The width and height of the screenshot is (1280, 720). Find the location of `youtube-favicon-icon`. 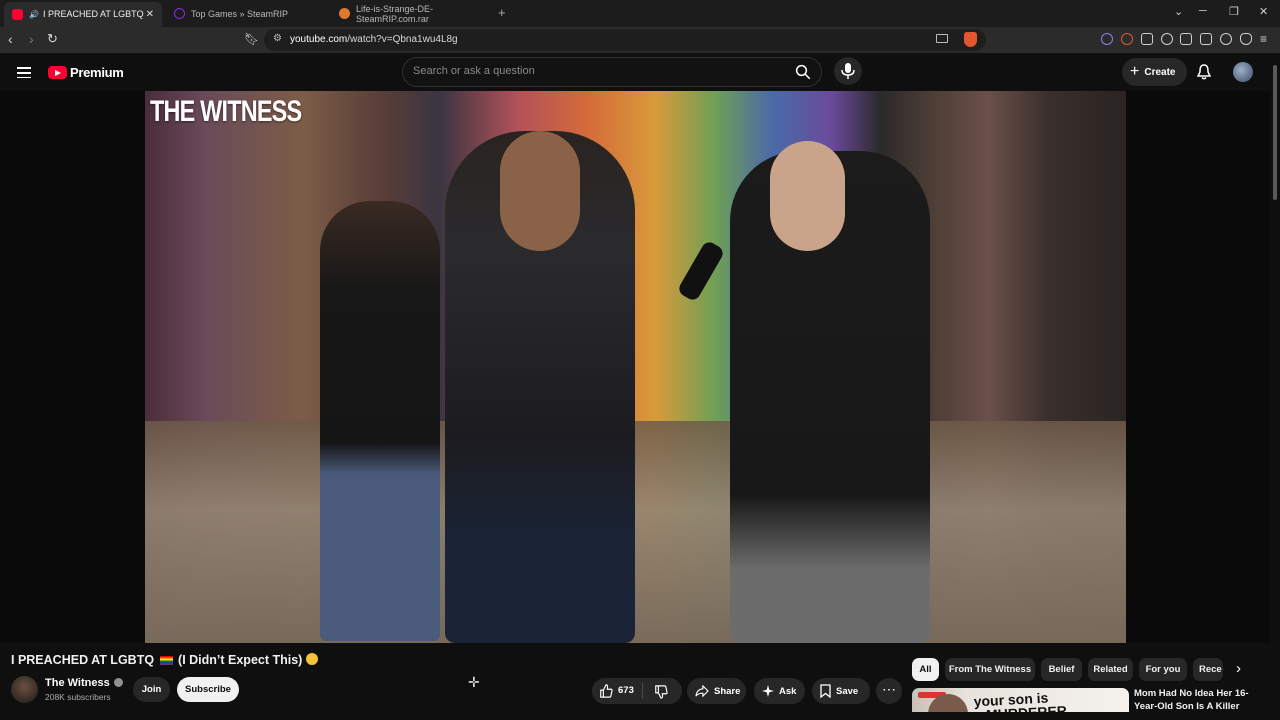

youtube-favicon-icon is located at coordinates (17, 14).